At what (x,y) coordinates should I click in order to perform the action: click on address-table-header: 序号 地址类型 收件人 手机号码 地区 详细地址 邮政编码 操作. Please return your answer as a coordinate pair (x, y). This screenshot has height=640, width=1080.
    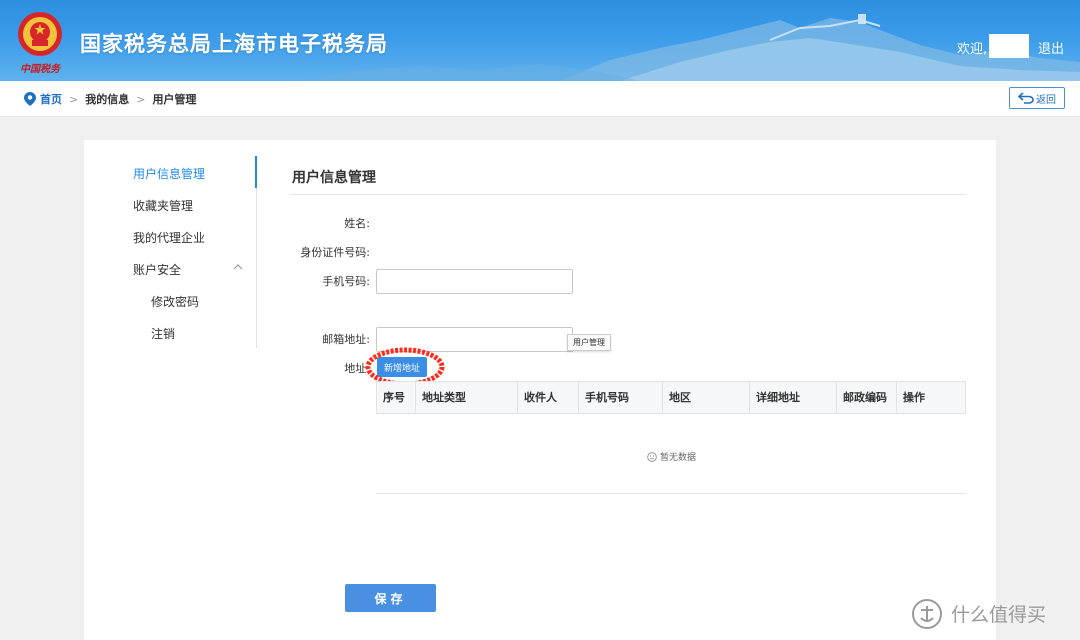
    Looking at the image, I should click on (671, 397).